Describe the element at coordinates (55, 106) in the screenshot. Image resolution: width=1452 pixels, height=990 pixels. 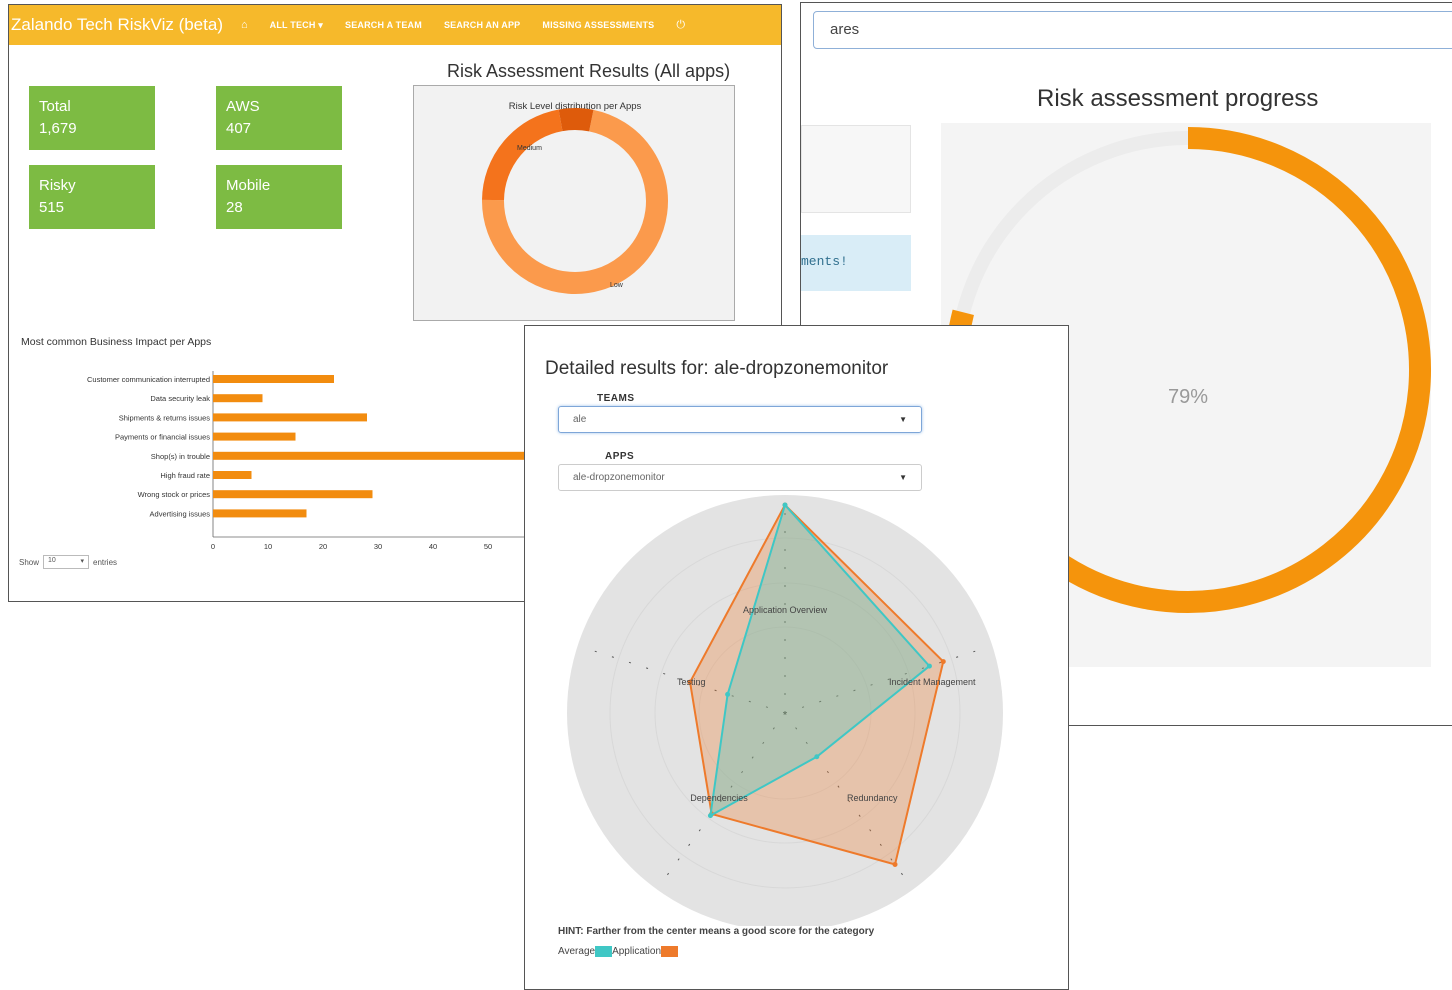
I see `tile-label: Total` at that location.